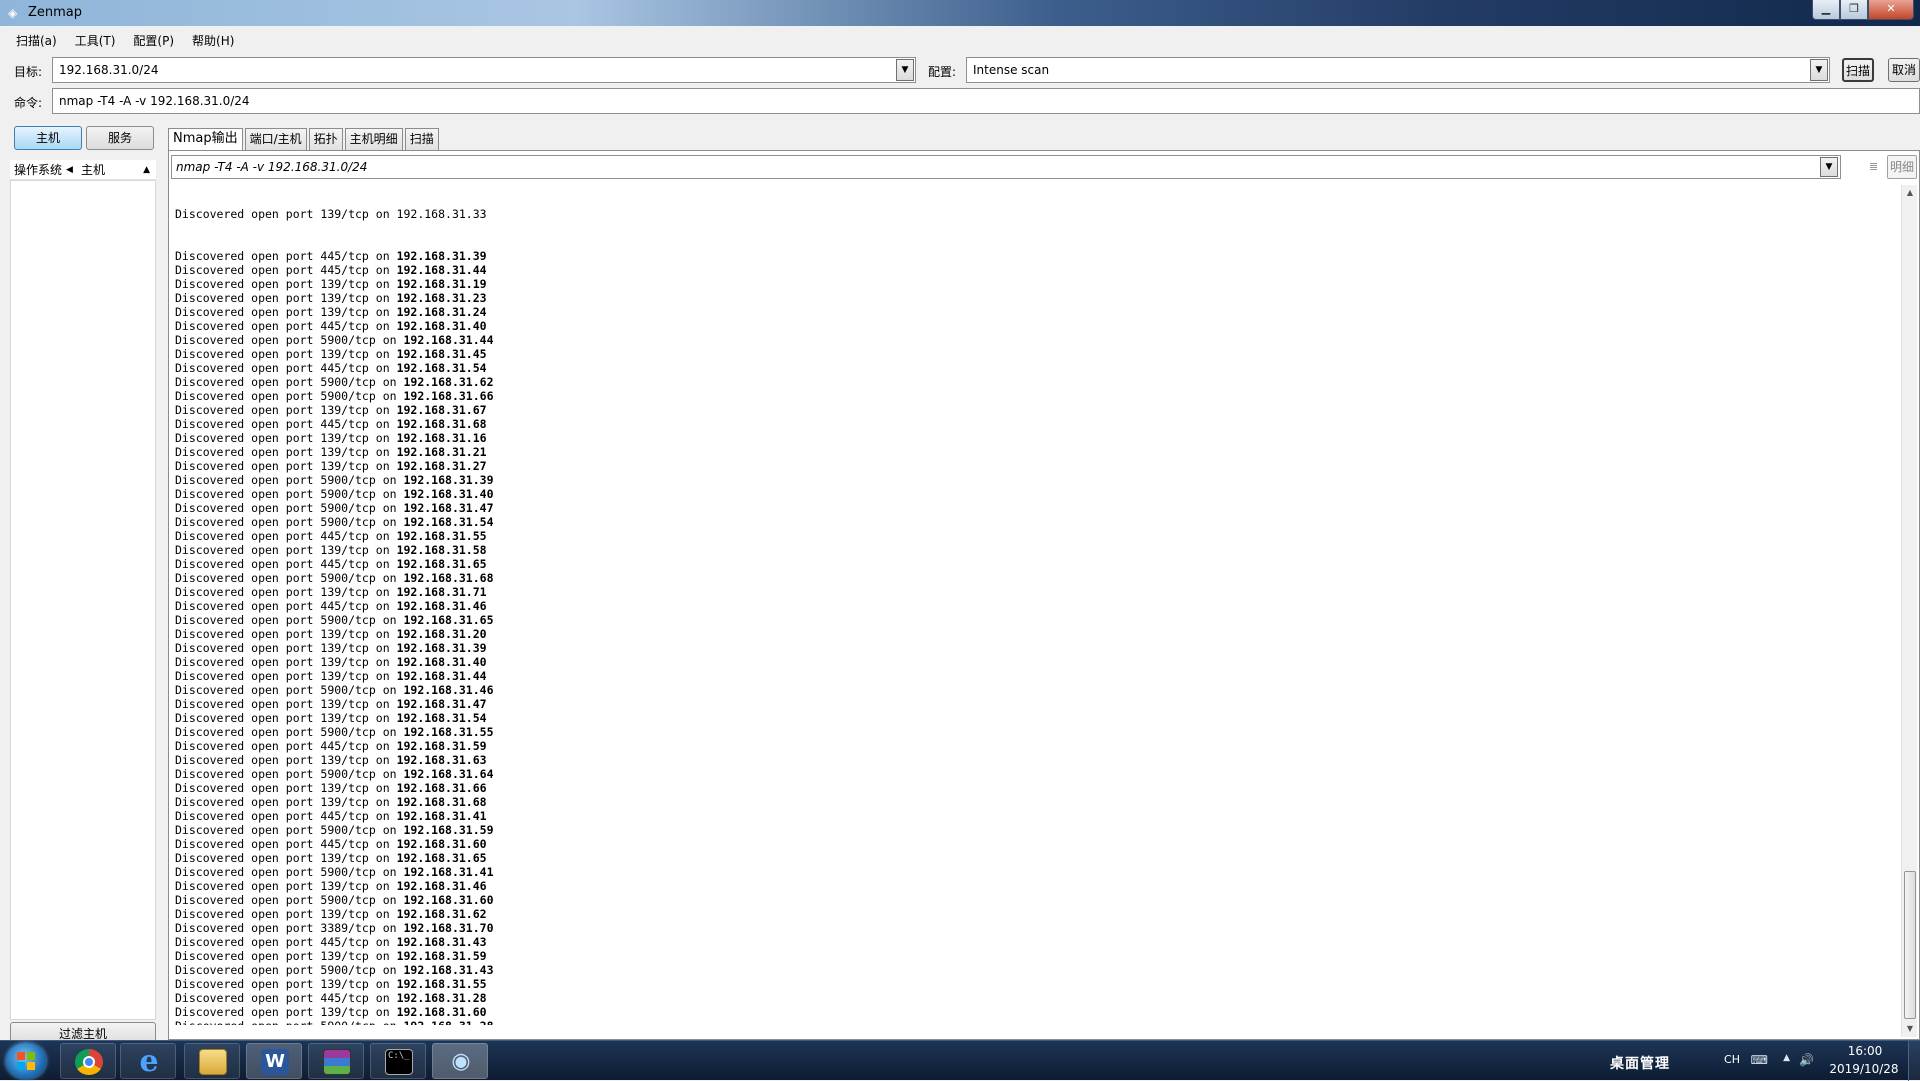 The height and width of the screenshot is (1081, 1920). Describe the element at coordinates (1910, 1029) in the screenshot. I see `scroll-down-icon: ▼` at that location.